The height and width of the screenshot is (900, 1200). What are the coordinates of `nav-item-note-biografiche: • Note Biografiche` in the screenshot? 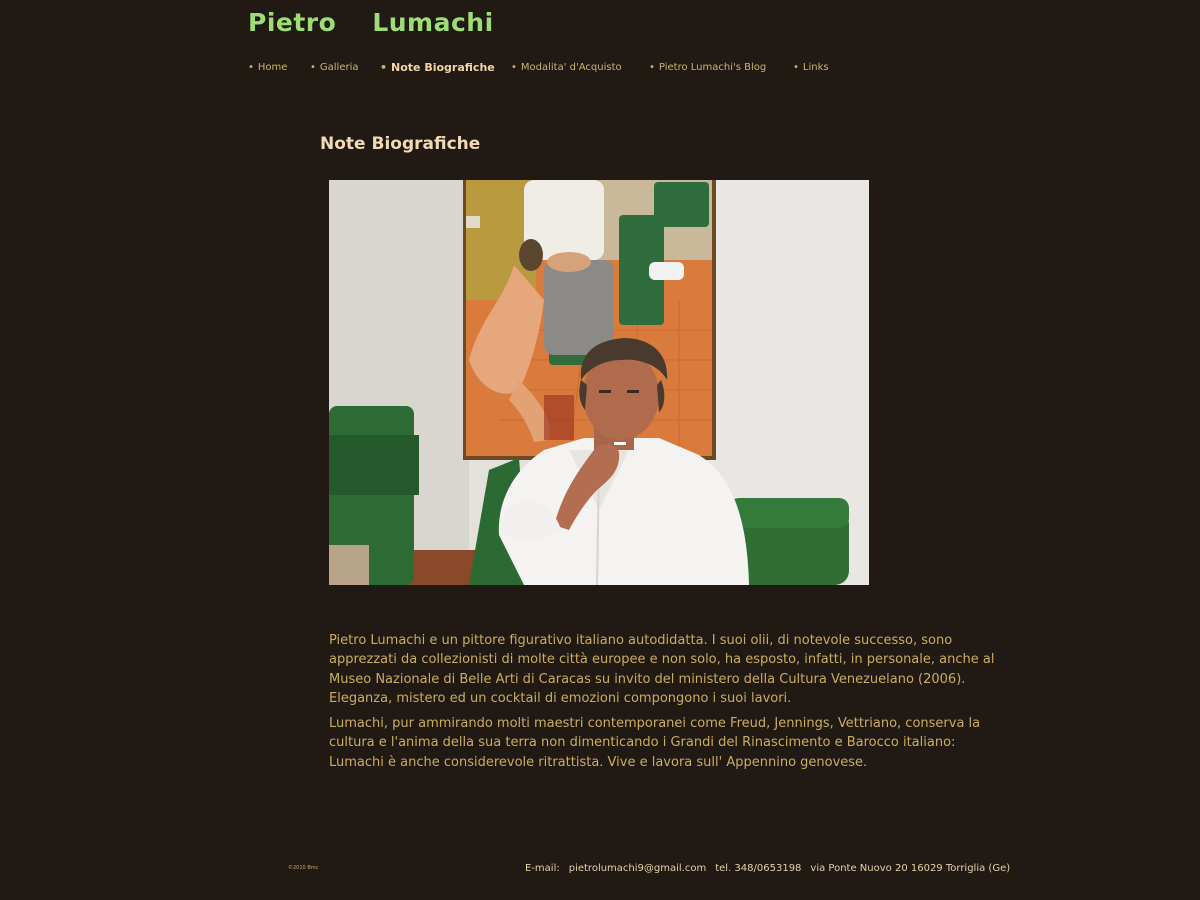 It's located at (437, 67).